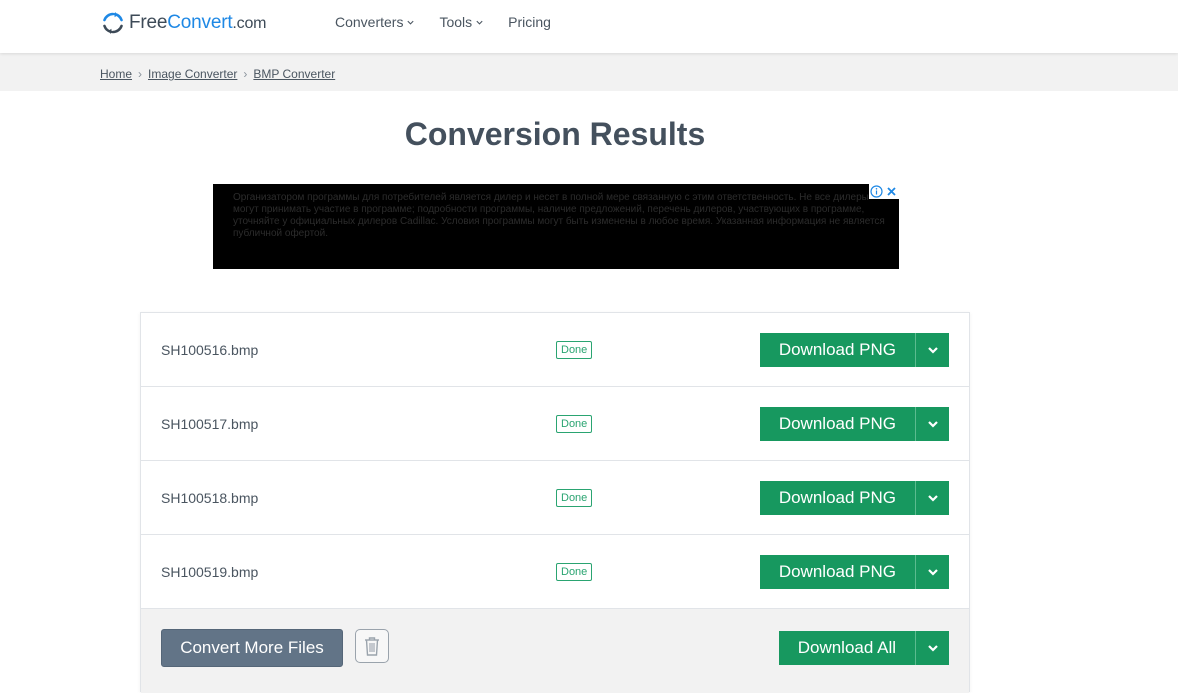 The image size is (1178, 693). I want to click on logo-main: Free, so click(148, 22).